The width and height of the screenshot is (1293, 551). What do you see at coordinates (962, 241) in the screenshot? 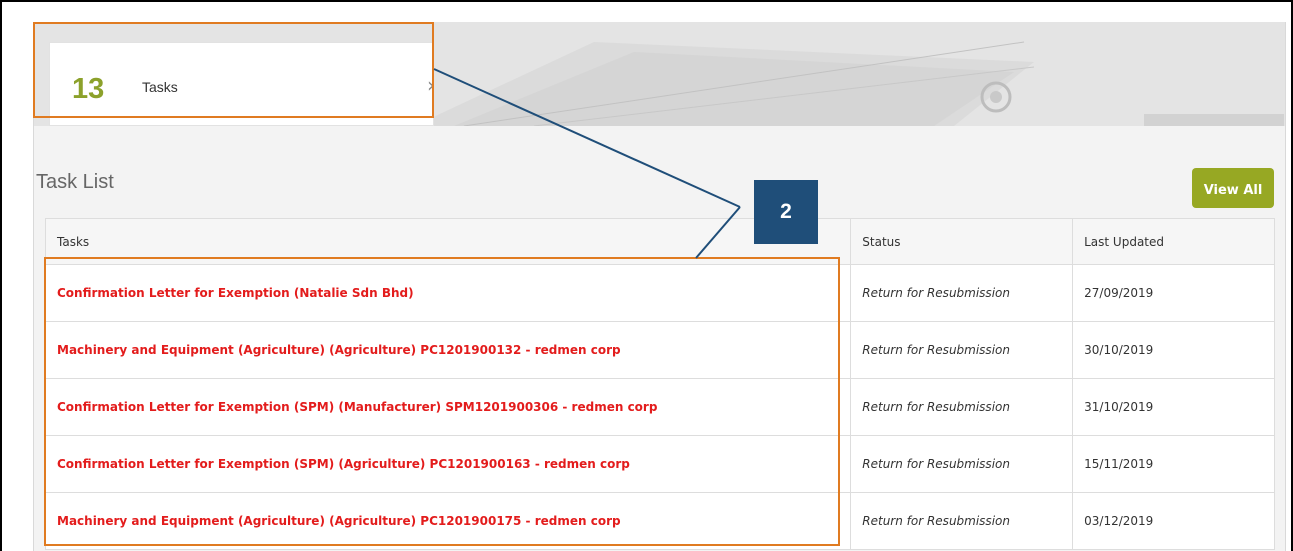
I see `column-header-status: Status` at bounding box center [962, 241].